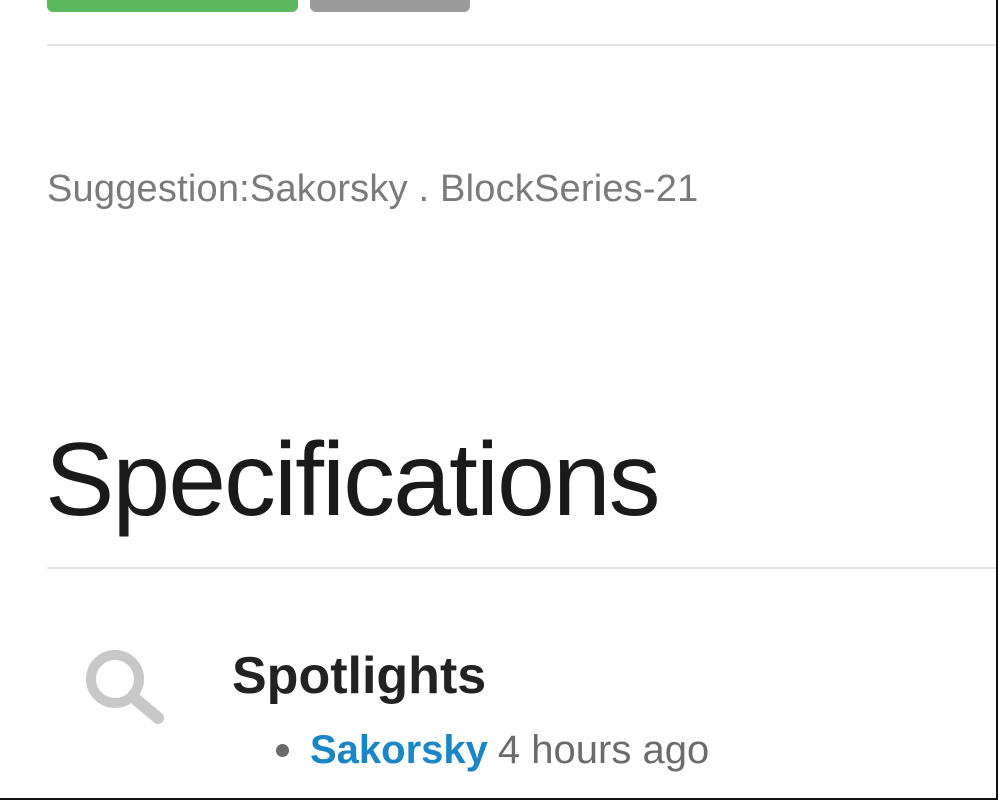  I want to click on suggestion-text: Suggestion:Sakorsky . BlockSeries-21, so click(373, 189).